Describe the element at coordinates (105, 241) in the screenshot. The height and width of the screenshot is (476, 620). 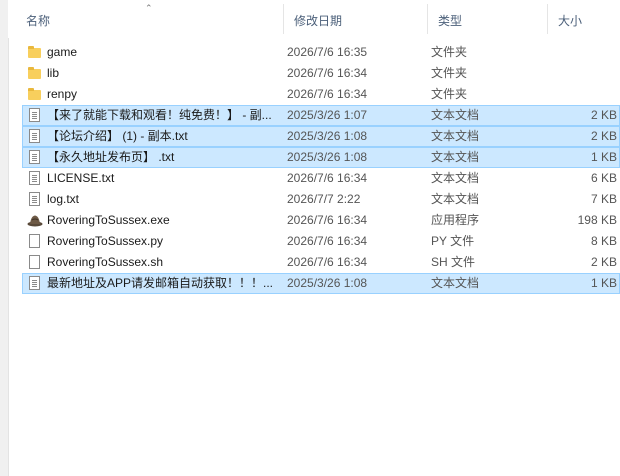
I see `file-name: RoveringToSussex.py` at that location.